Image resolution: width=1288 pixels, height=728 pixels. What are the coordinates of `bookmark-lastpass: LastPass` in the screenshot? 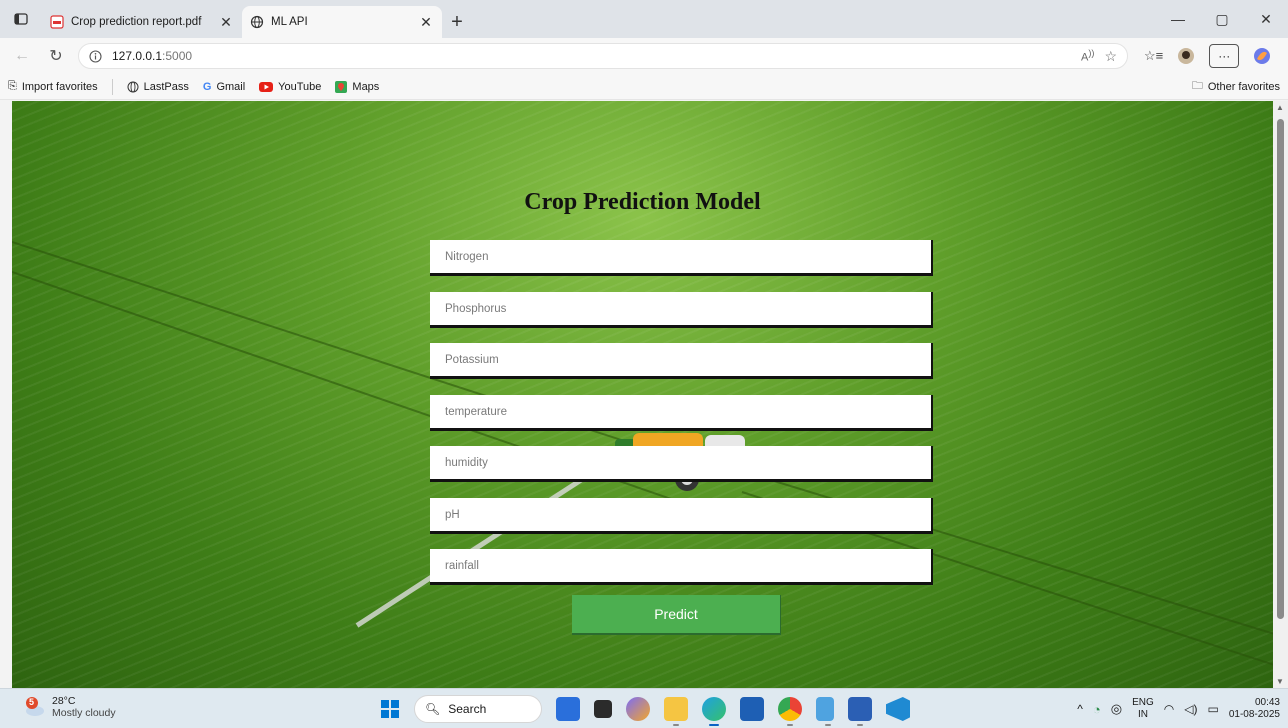 It's located at (158, 87).